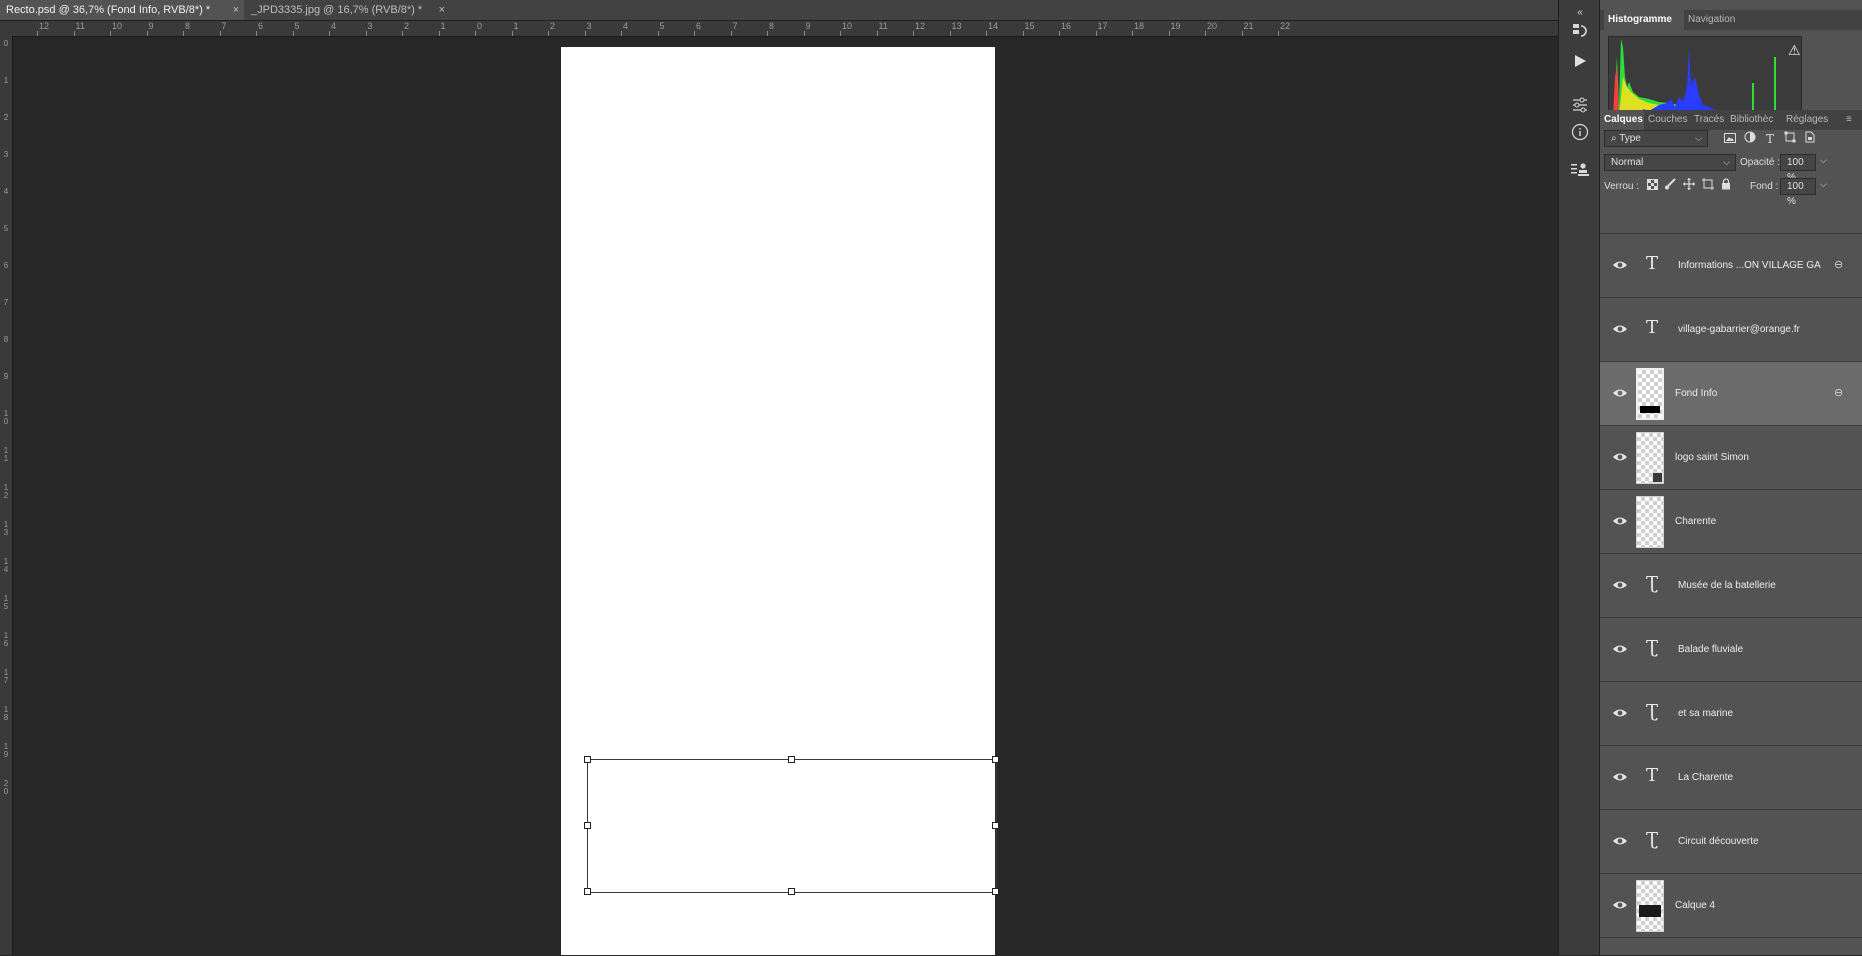  Describe the element at coordinates (151, 26) in the screenshot. I see `ruler-label: 9` at that location.